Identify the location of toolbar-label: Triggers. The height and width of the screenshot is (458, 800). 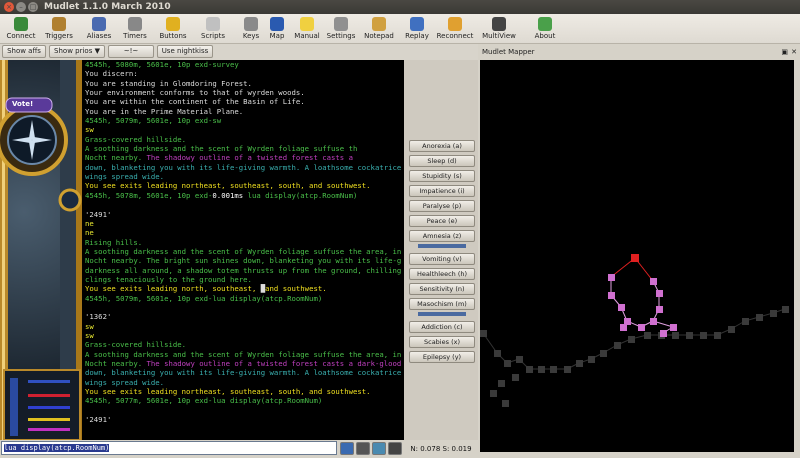
(59, 36).